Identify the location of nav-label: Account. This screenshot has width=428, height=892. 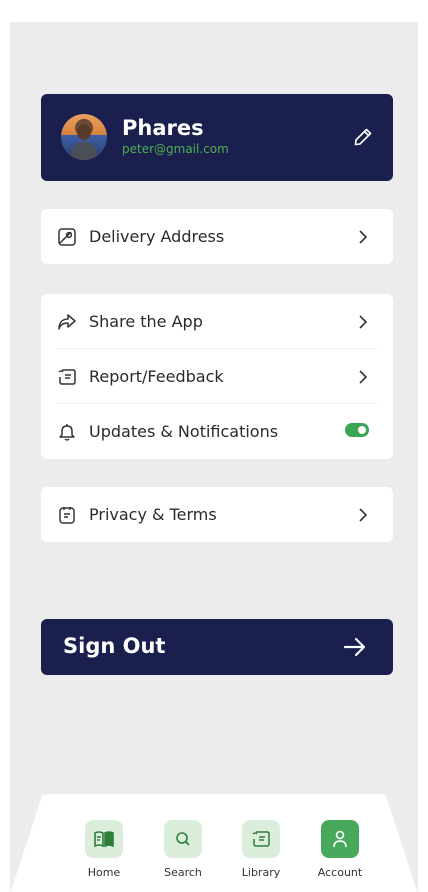
(340, 872).